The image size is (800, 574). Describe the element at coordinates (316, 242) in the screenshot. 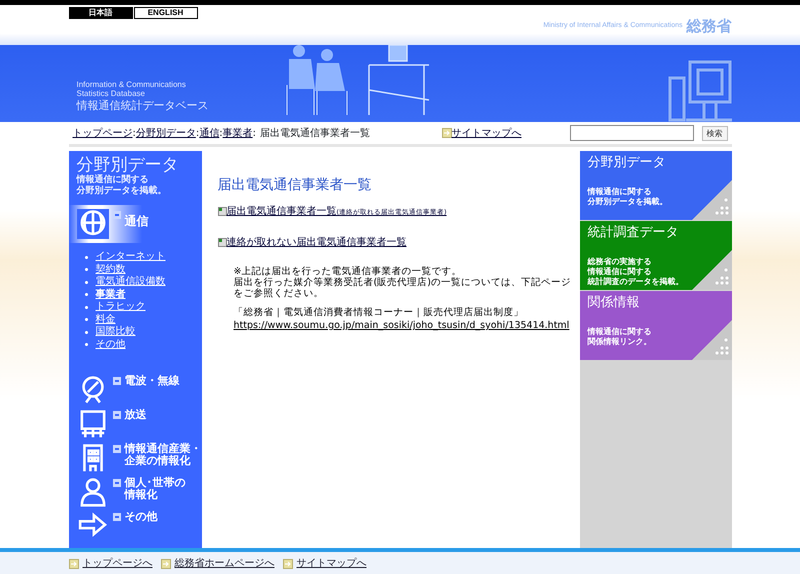

I see `document-link: 連絡が取れない届出電気通信事業者一覧` at that location.